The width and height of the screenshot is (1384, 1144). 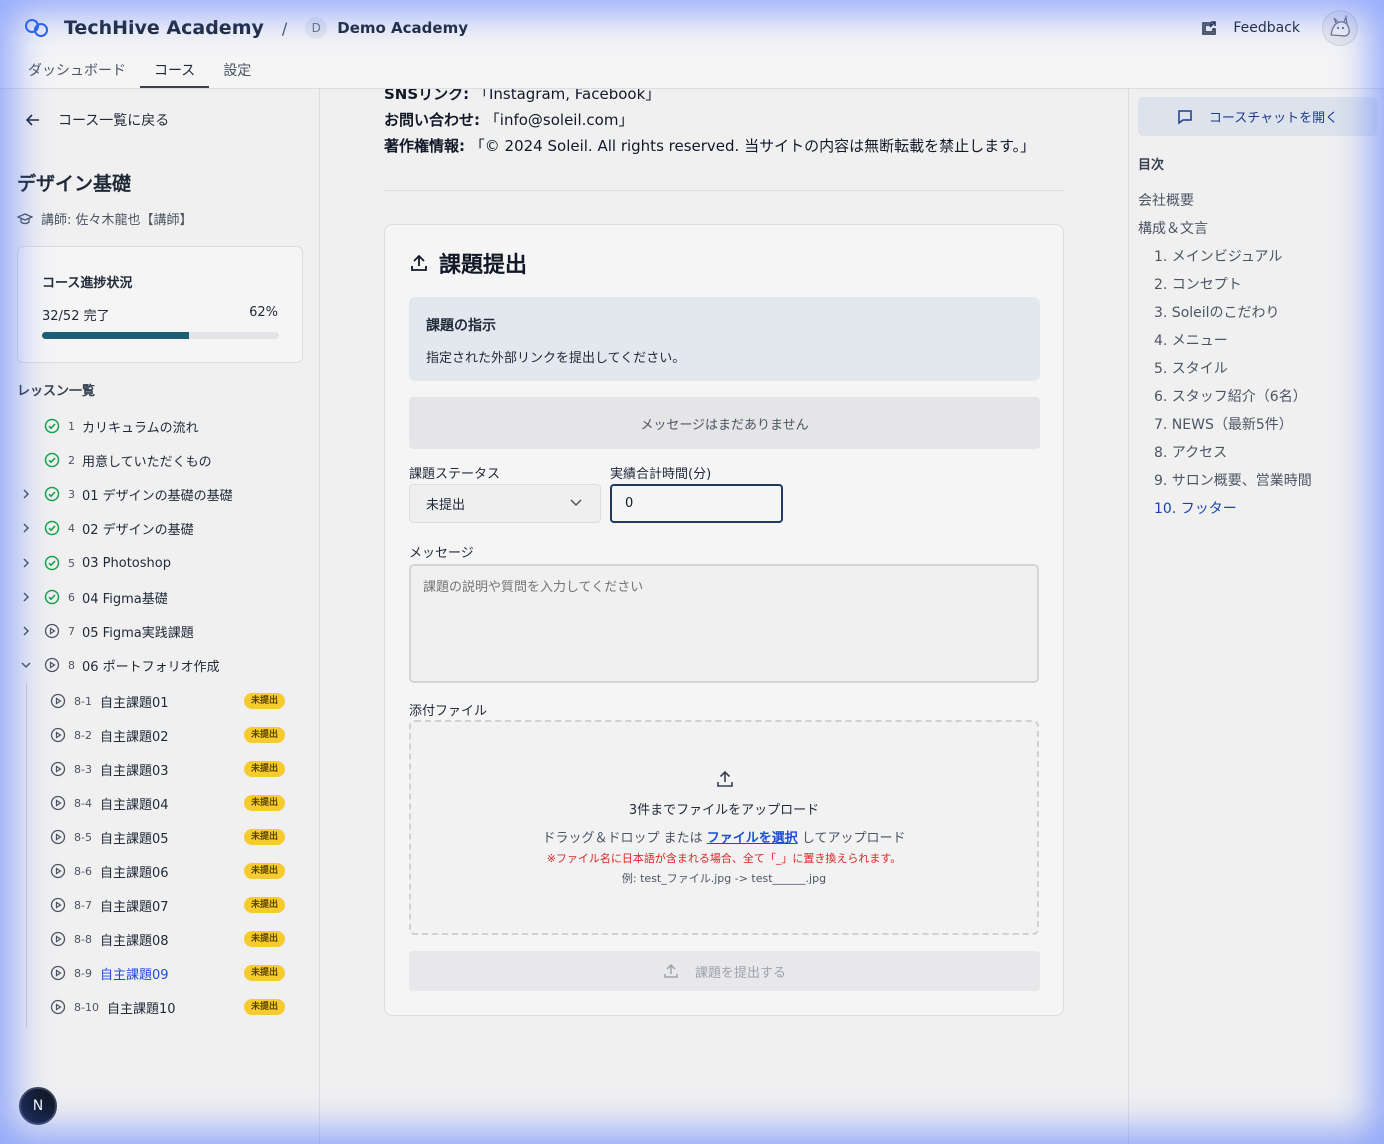 I want to click on message-textarea, so click(x=724, y=623).